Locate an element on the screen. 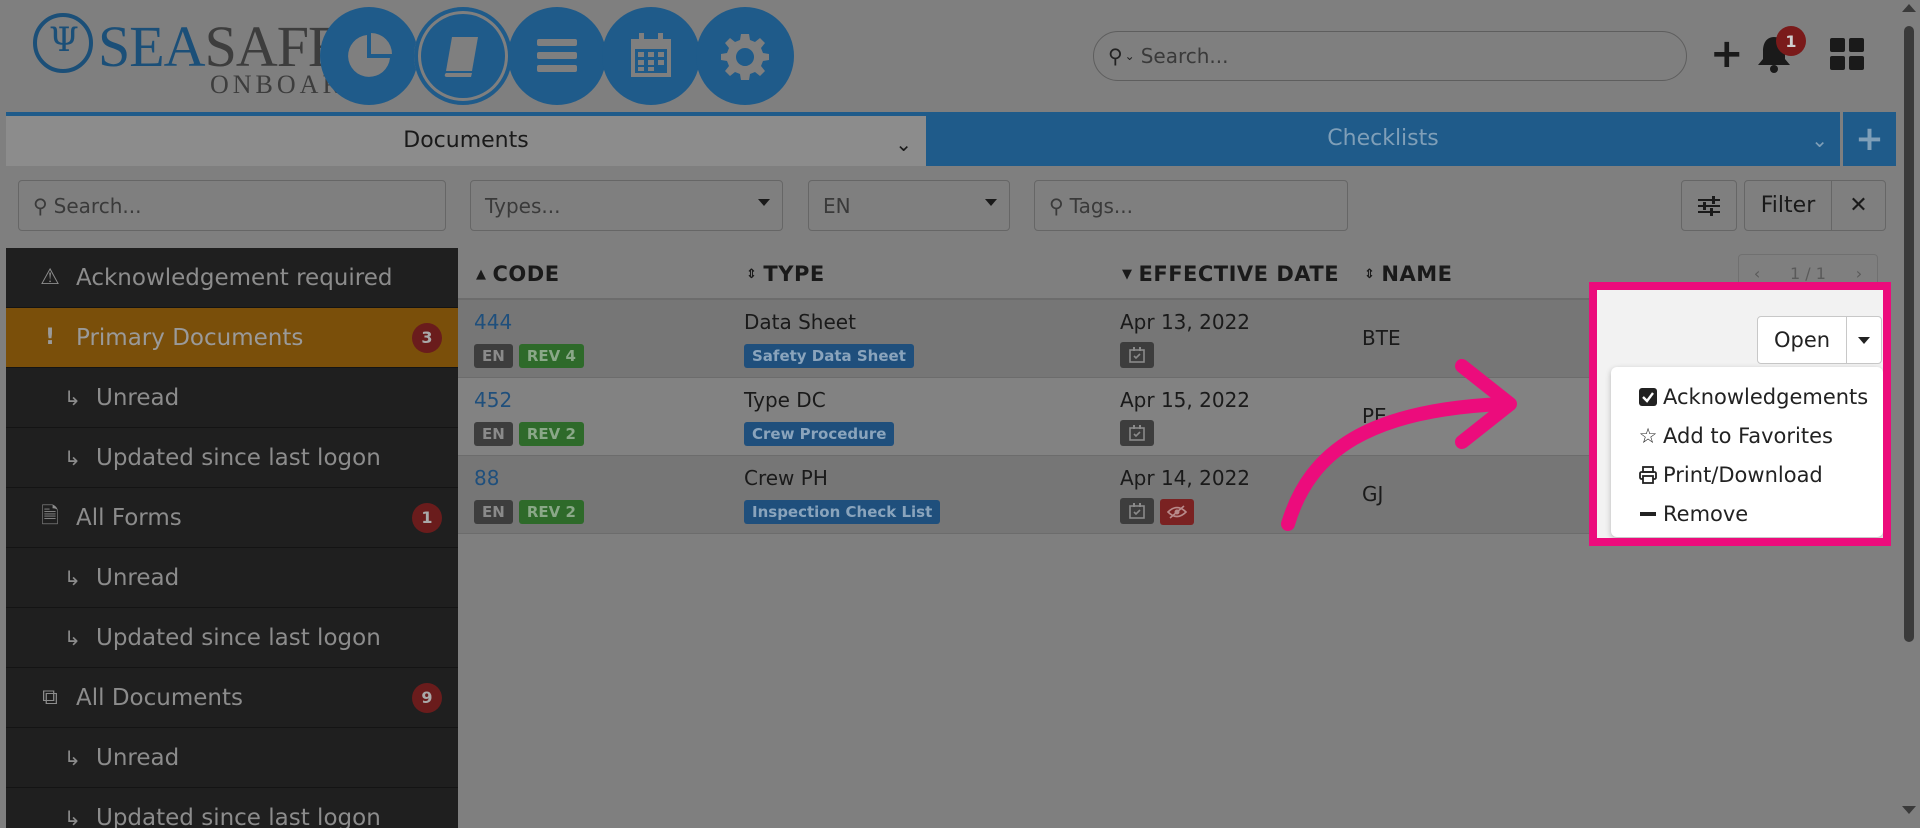 The height and width of the screenshot is (828, 1920). close-icon: ✕ is located at coordinates (1858, 205).